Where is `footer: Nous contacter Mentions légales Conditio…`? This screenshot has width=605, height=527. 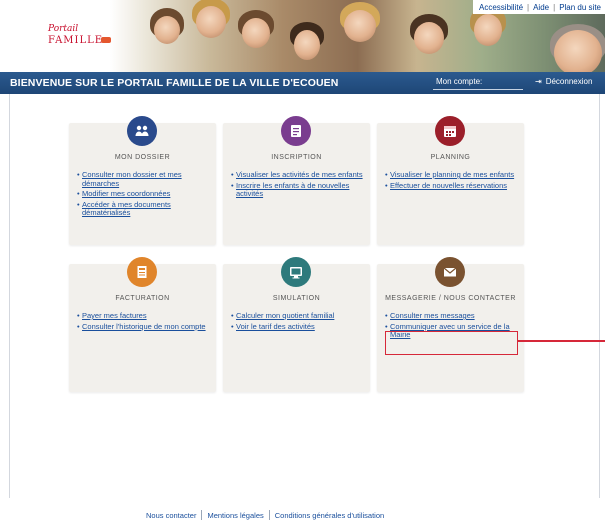 footer: Nous contacter Mentions légales Conditio… is located at coordinates (302, 512).